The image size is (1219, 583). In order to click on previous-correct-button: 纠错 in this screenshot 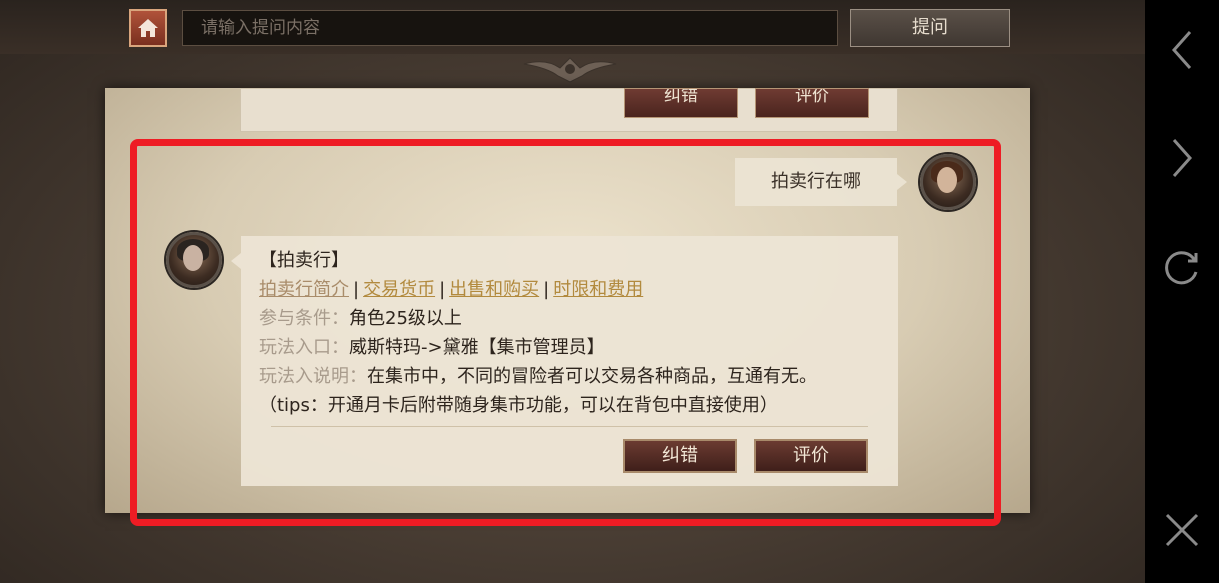, I will do `click(681, 103)`.